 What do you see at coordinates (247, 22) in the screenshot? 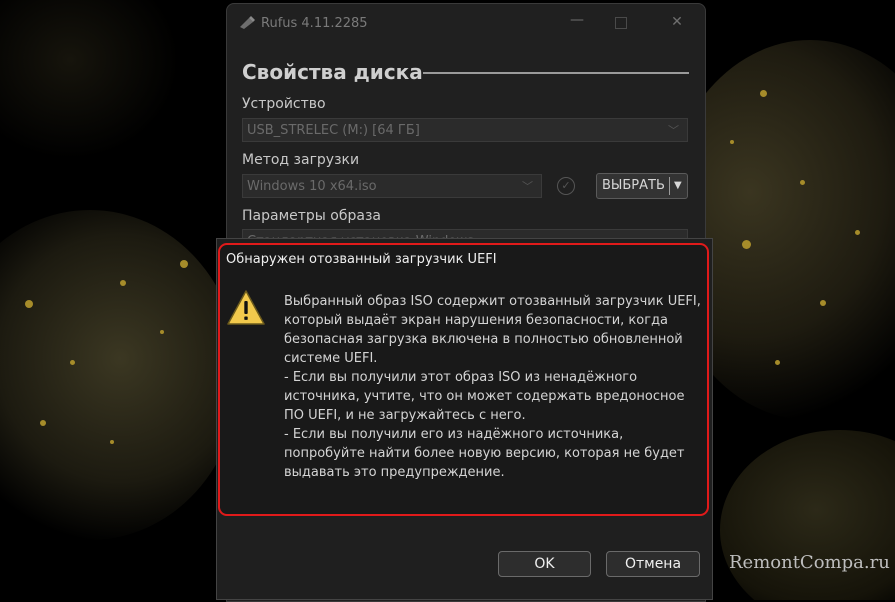
I see `usb-drive-icon` at bounding box center [247, 22].